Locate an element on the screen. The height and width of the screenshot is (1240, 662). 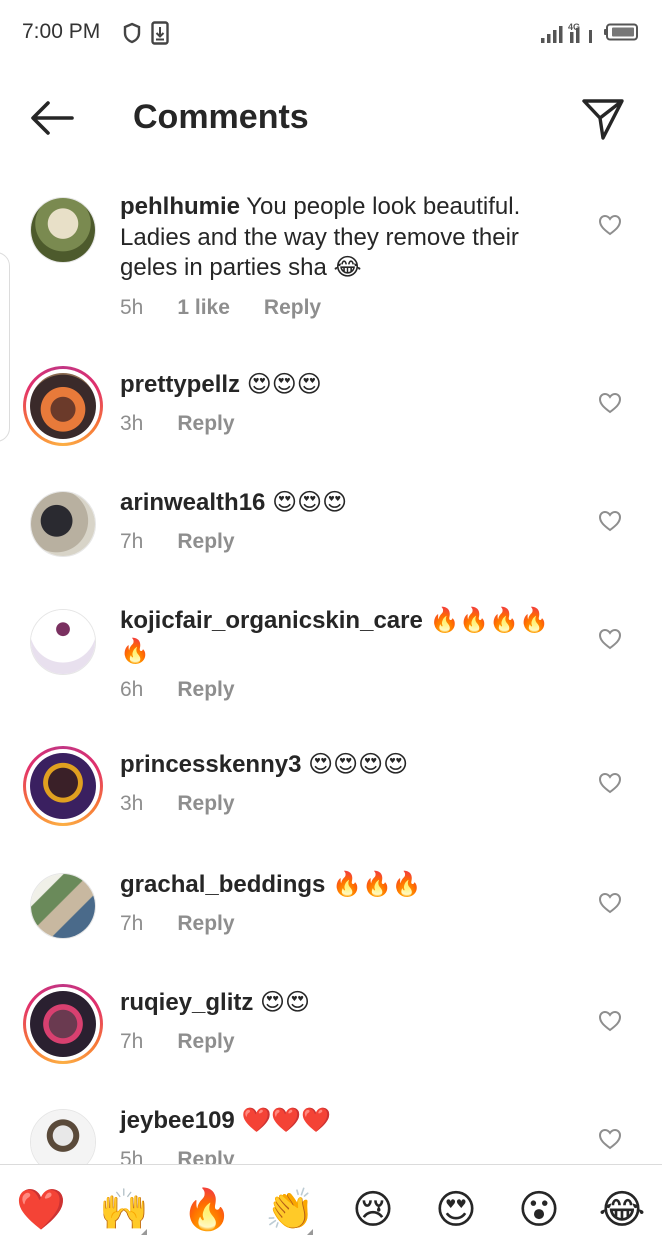
comment-text: ❤️❤️❤️ is located at coordinates (286, 1120).